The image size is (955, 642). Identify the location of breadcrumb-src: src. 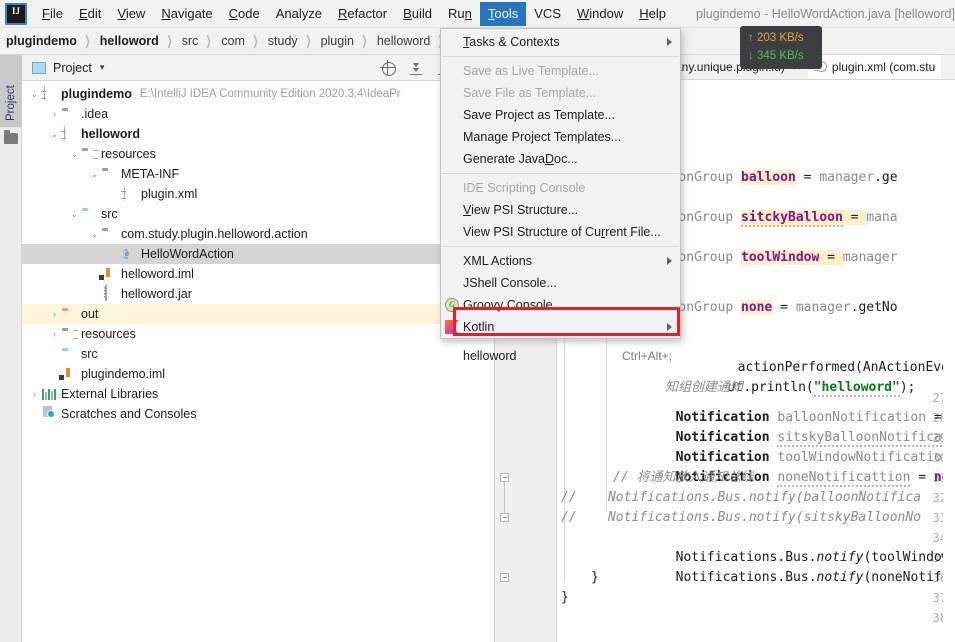
(189, 41).